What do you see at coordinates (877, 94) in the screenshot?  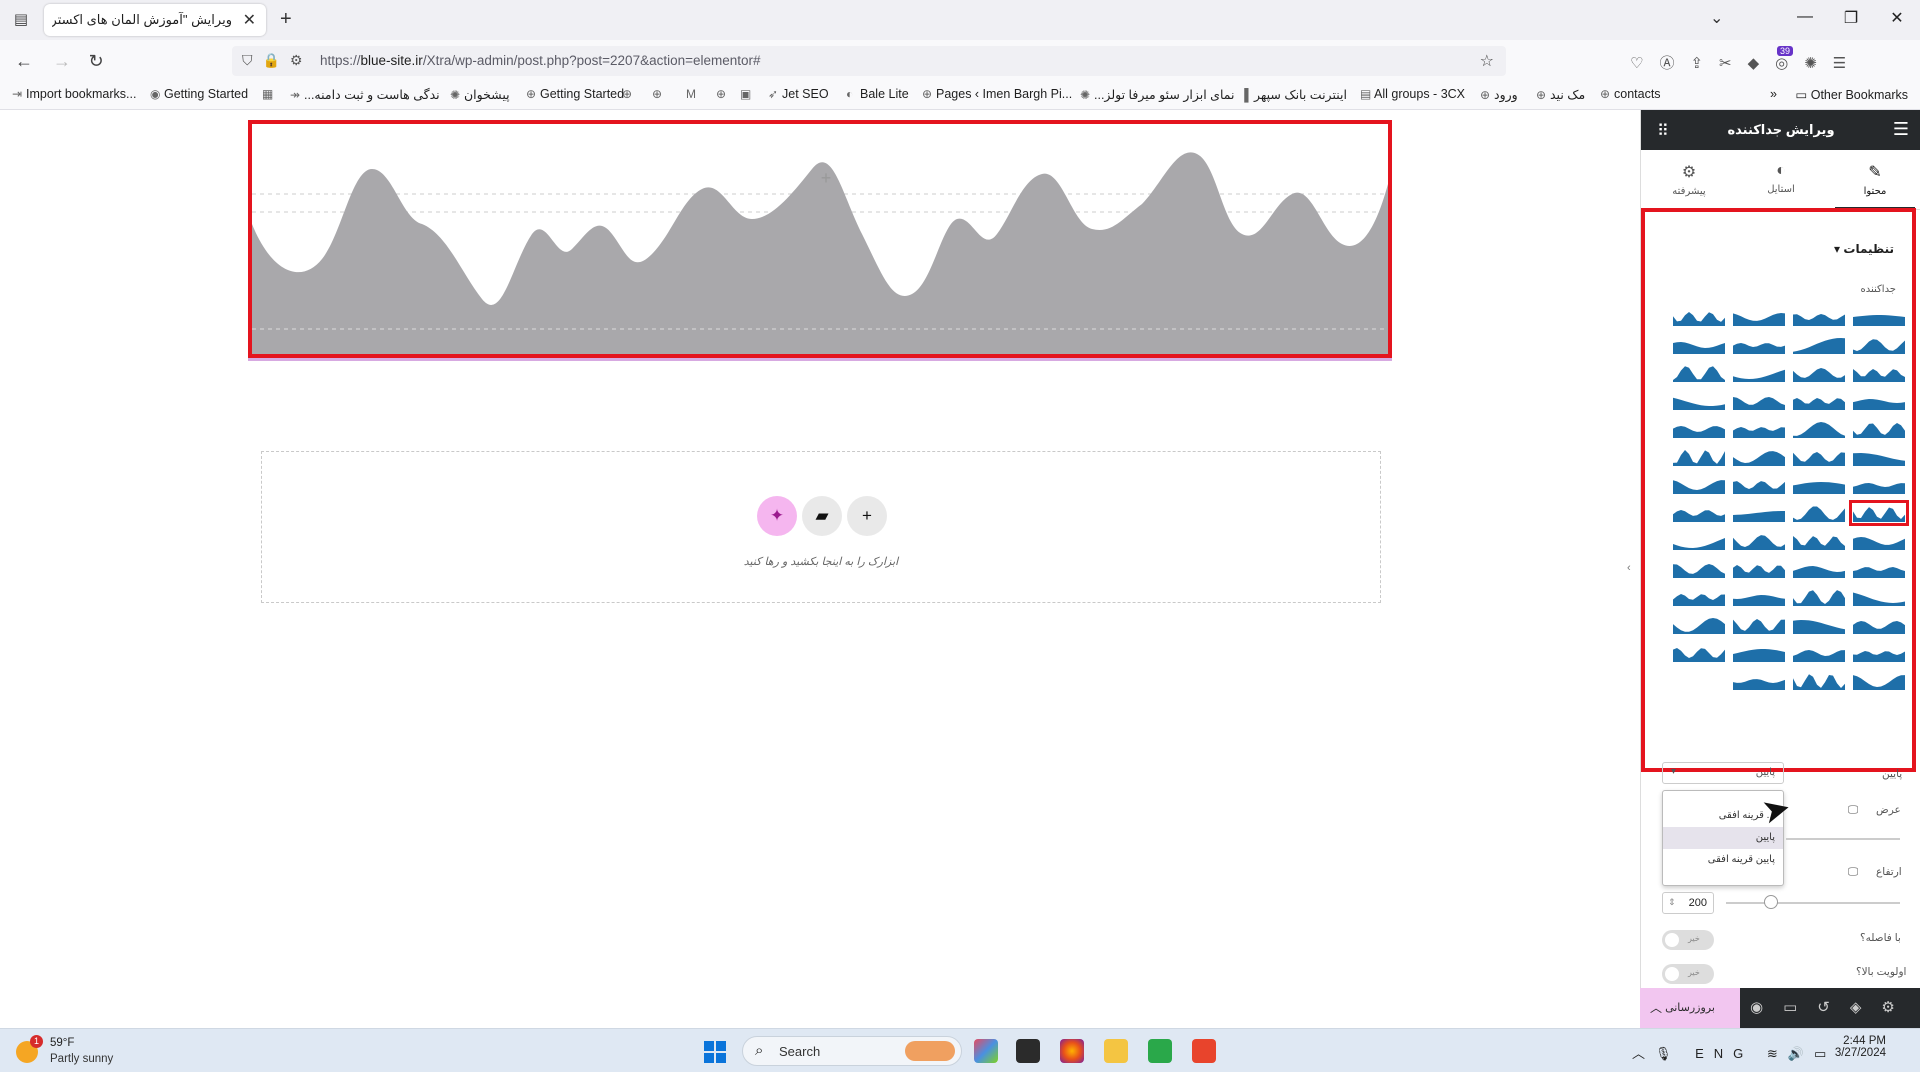 I see `bookmark-item: ◐ Bale Lite` at bounding box center [877, 94].